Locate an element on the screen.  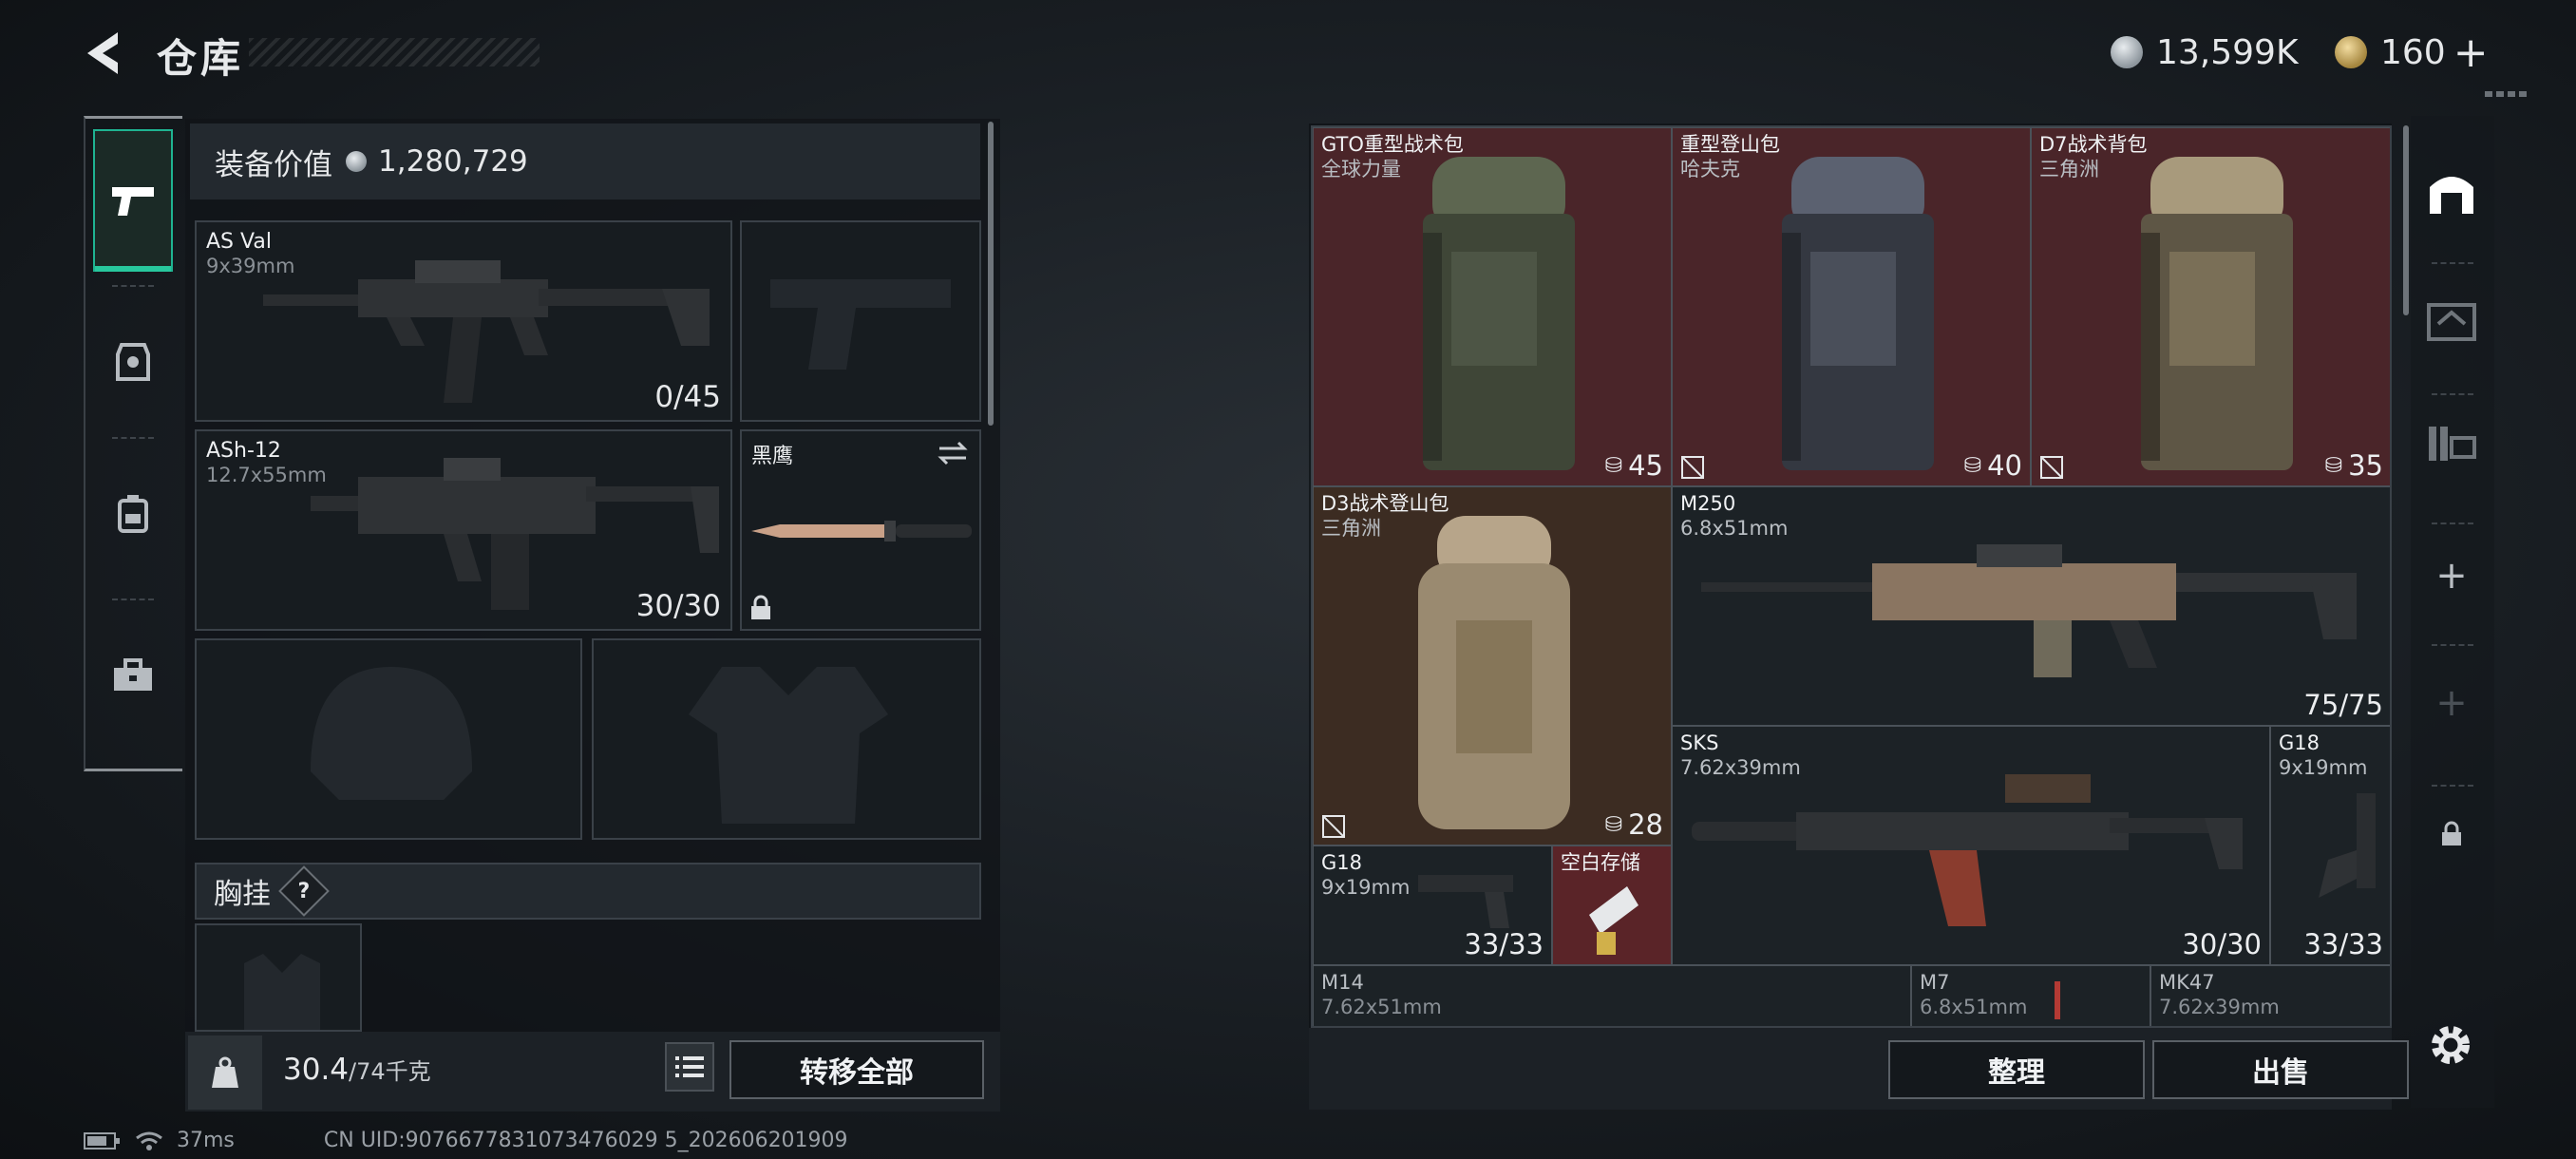
ping-value: 37ms is located at coordinates (206, 1140).